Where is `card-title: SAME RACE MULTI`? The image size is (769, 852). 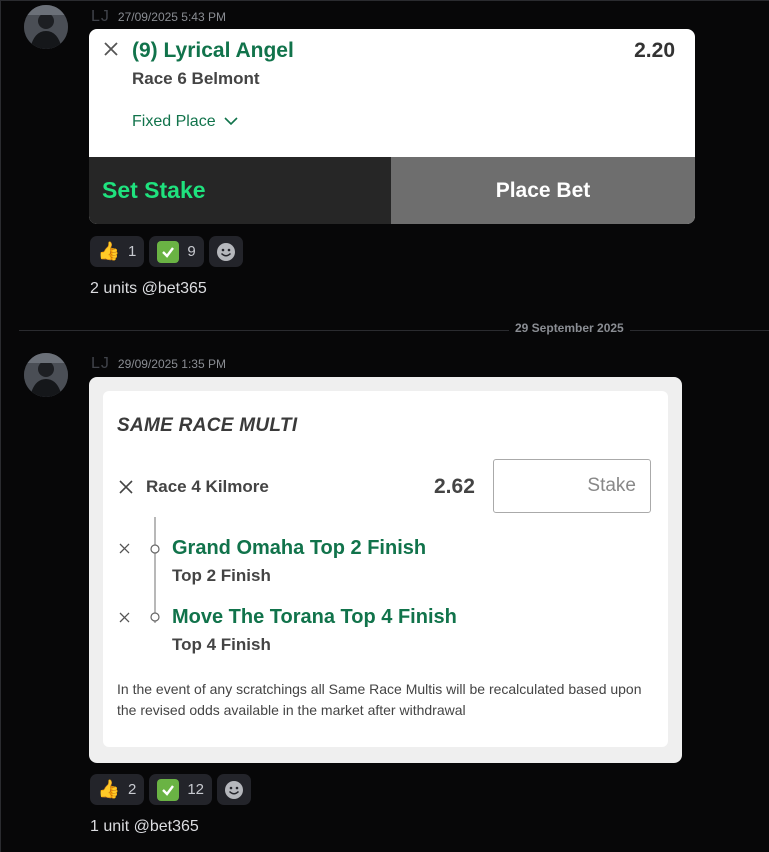
card-title: SAME RACE MULTI is located at coordinates (207, 425).